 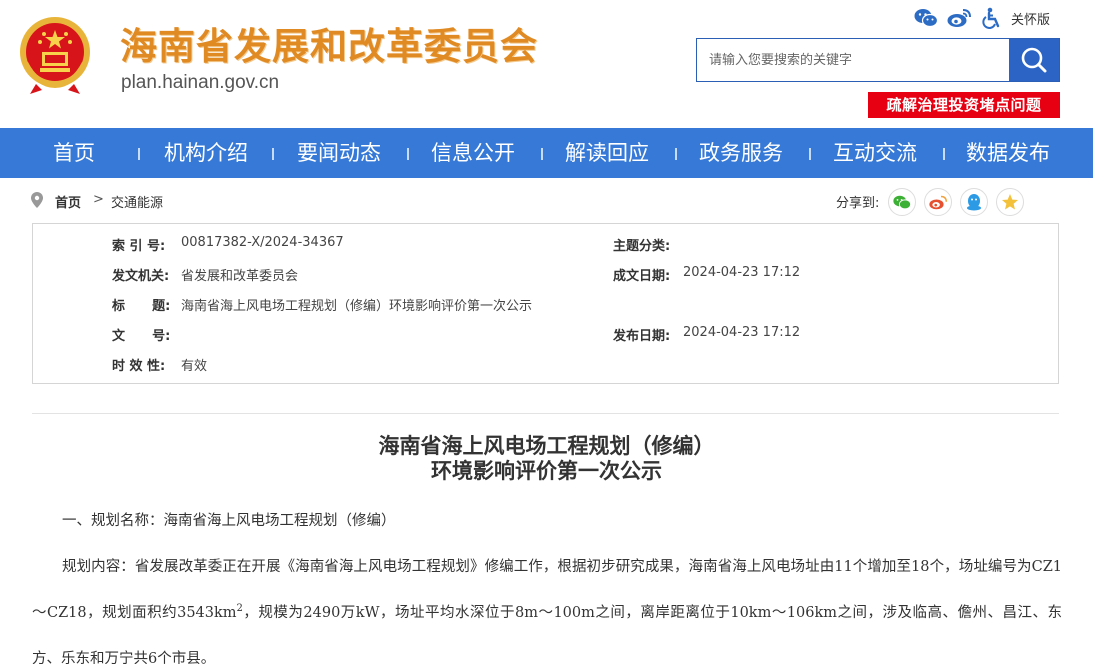 What do you see at coordinates (853, 60) in the screenshot?
I see `search-input` at bounding box center [853, 60].